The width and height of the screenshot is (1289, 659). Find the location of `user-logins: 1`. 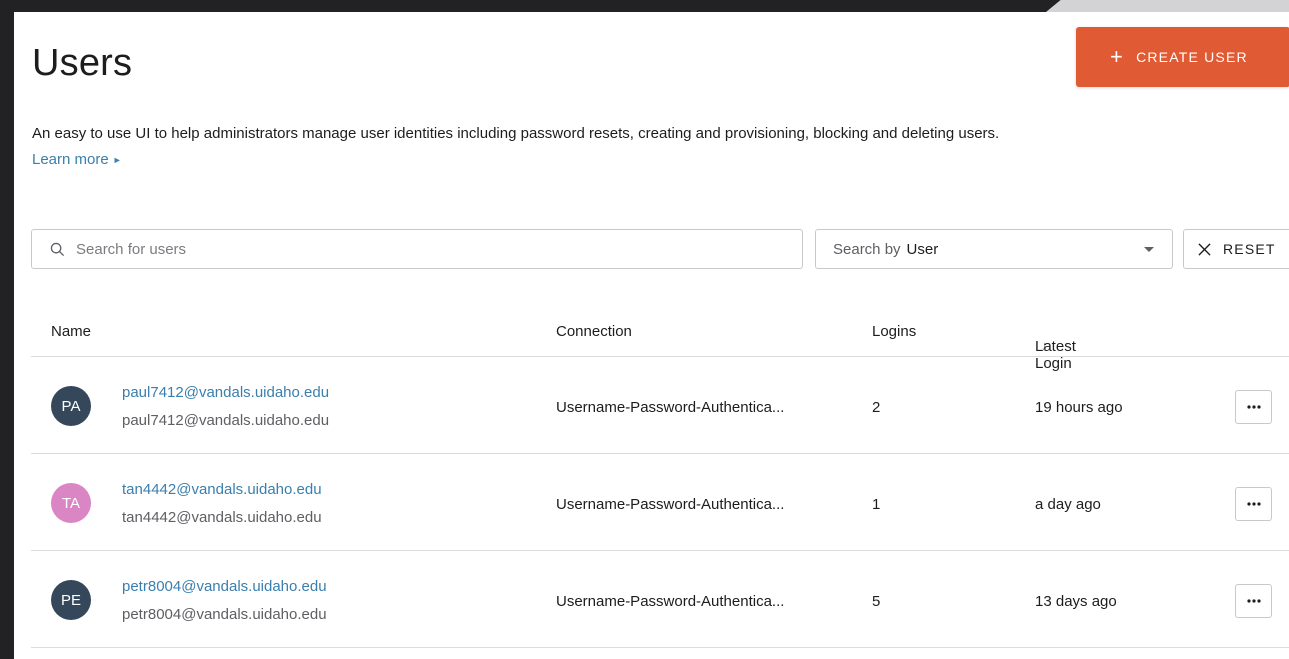

user-logins: 1 is located at coordinates (876, 504).